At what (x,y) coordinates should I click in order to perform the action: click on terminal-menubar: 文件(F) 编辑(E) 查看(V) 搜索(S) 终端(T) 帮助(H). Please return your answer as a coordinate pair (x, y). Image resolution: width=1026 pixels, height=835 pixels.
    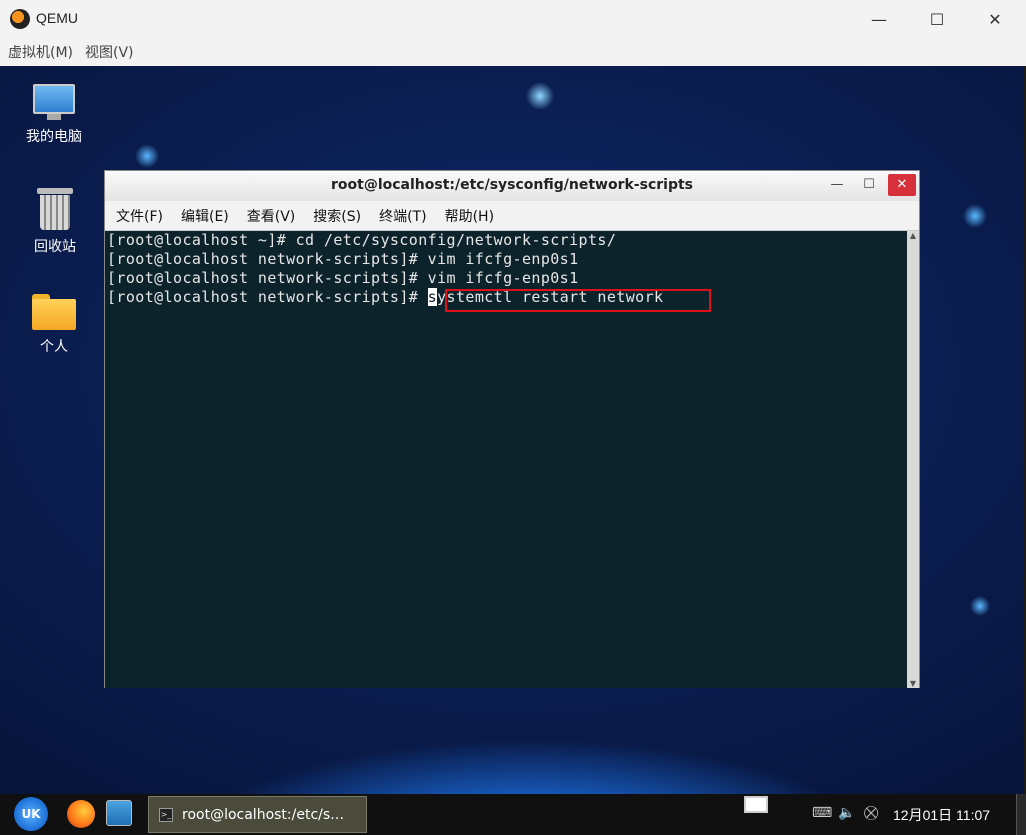
    Looking at the image, I should click on (512, 216).